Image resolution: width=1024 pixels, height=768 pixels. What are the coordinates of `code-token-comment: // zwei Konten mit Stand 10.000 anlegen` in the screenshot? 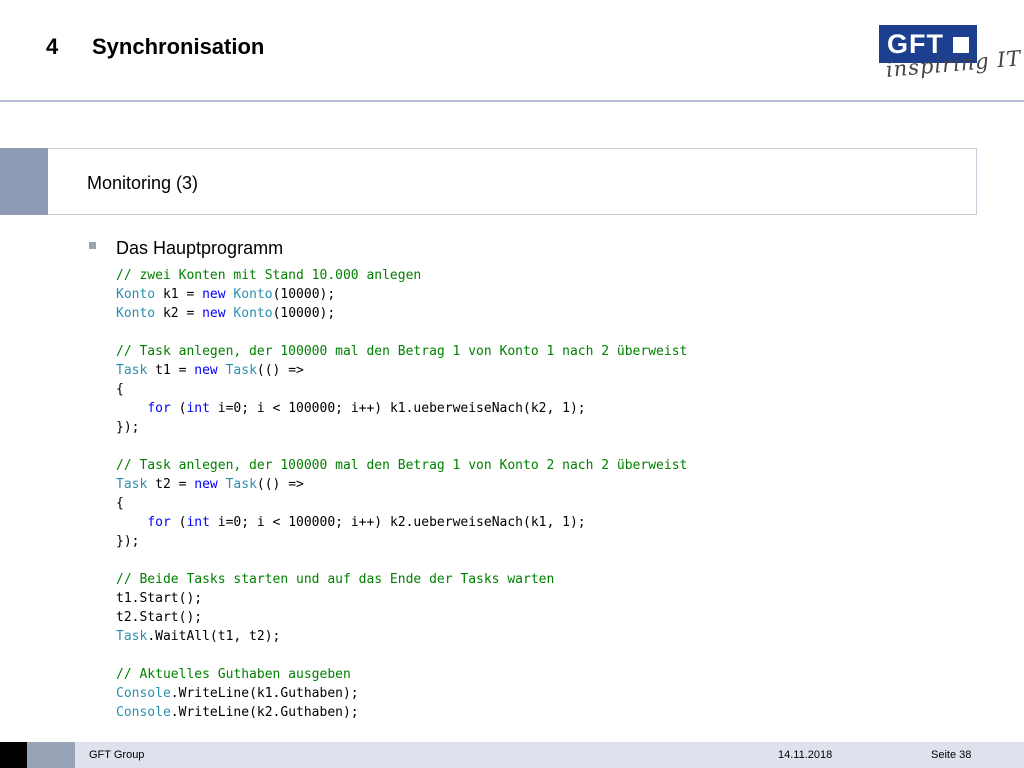 It's located at (269, 275).